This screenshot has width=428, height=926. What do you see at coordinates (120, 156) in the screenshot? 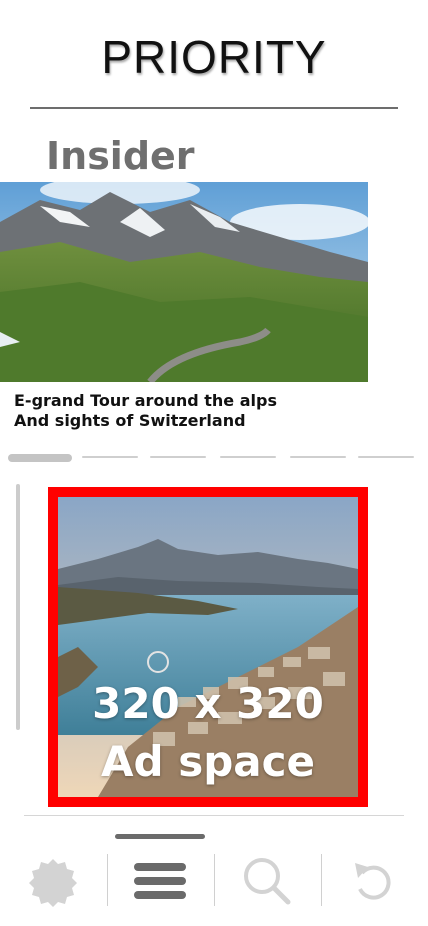
I see `section-title: Insider` at bounding box center [120, 156].